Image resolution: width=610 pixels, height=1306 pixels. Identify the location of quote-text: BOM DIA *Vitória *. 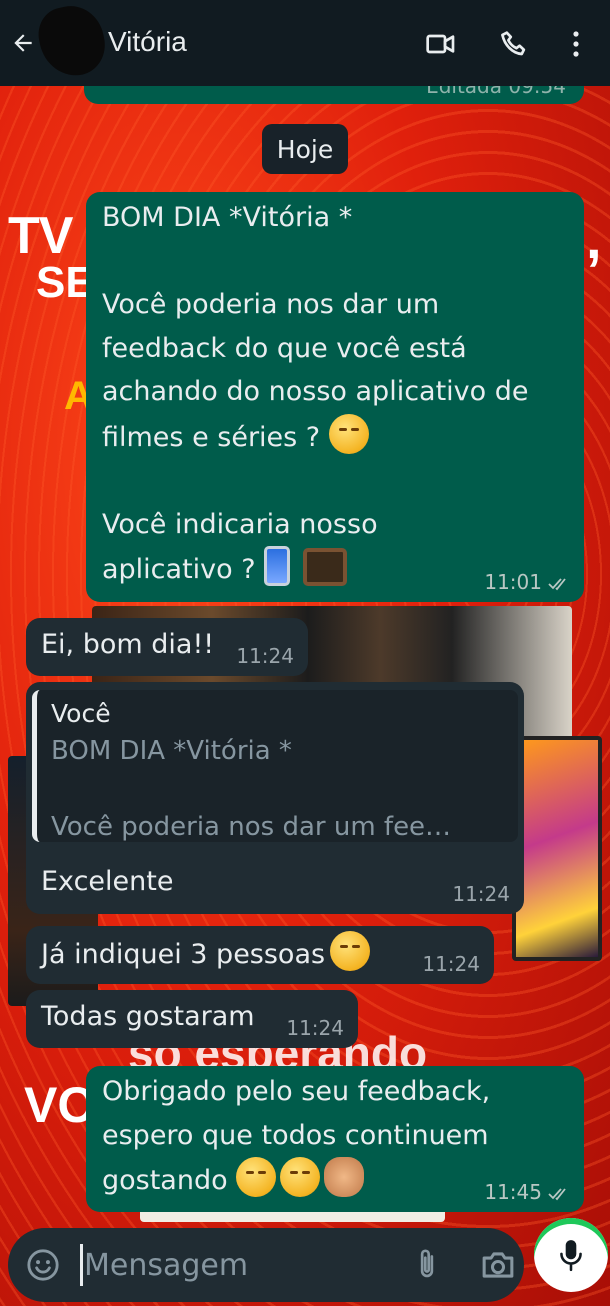
(171, 751).